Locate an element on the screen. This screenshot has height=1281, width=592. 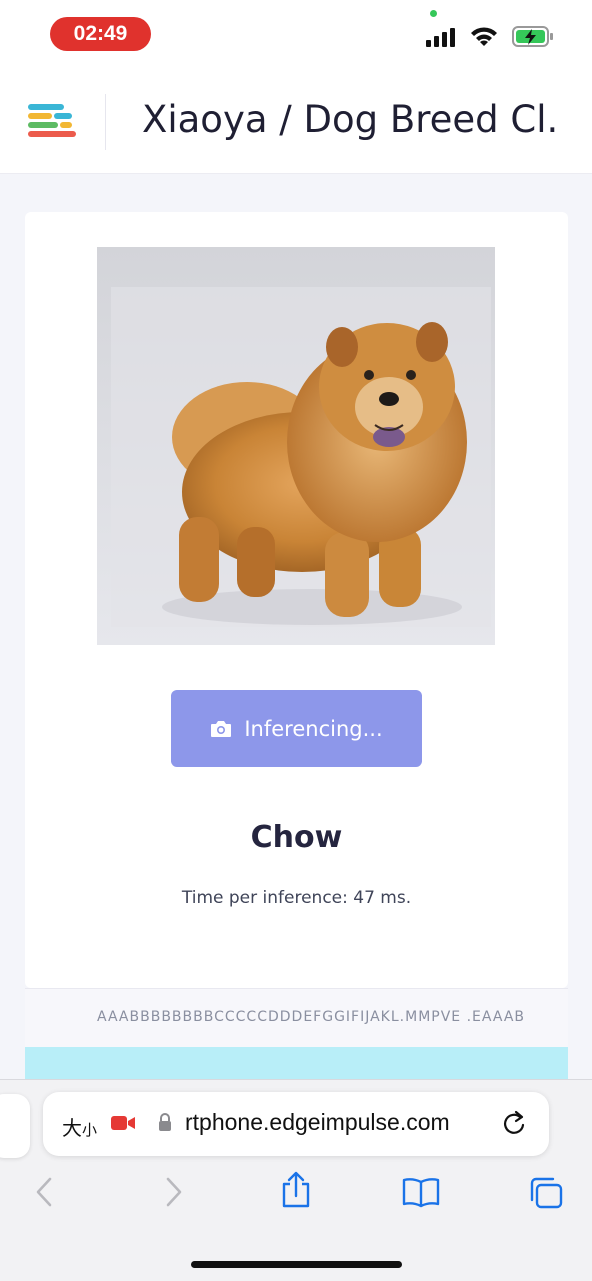
address-bar: 大小 rtphone.edgeimpulse.com is located at coordinates (296, 1124).